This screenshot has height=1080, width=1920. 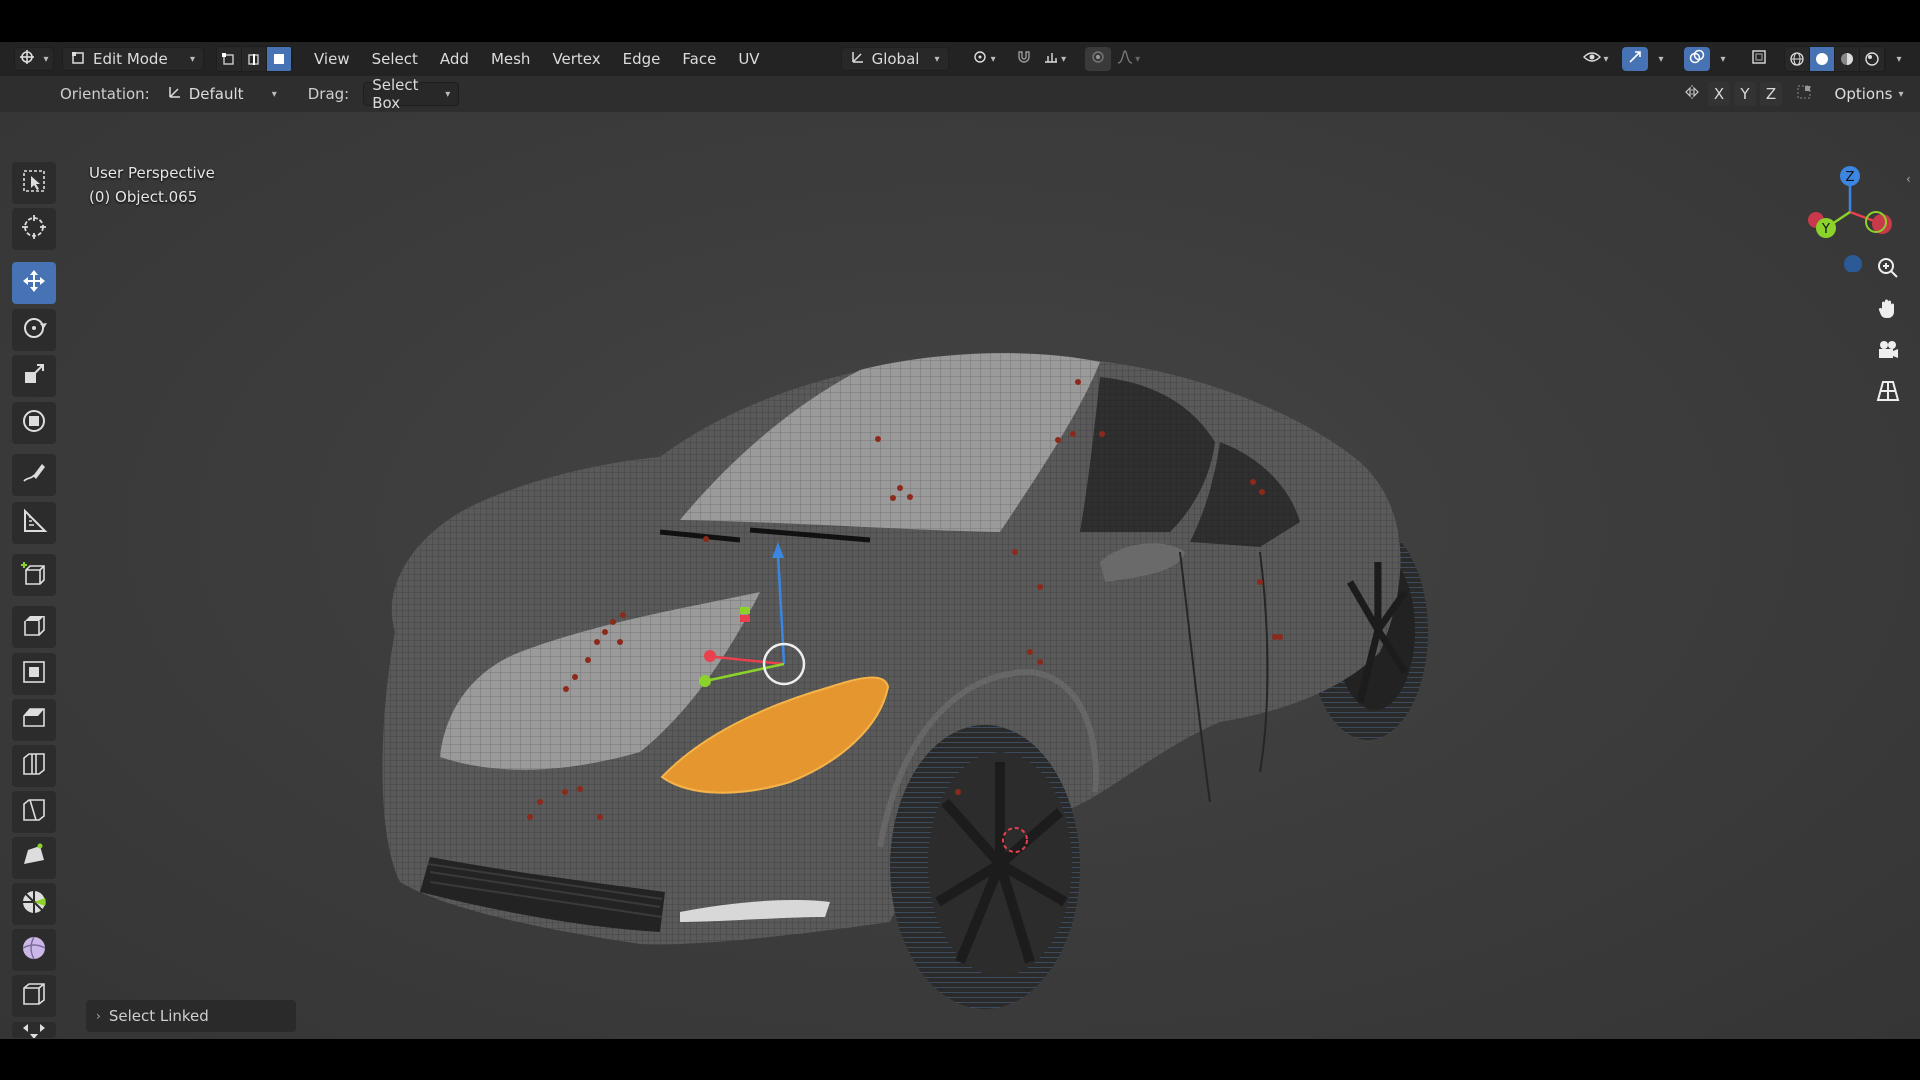 I want to click on editor-type-button: ▾, so click(x=34, y=59).